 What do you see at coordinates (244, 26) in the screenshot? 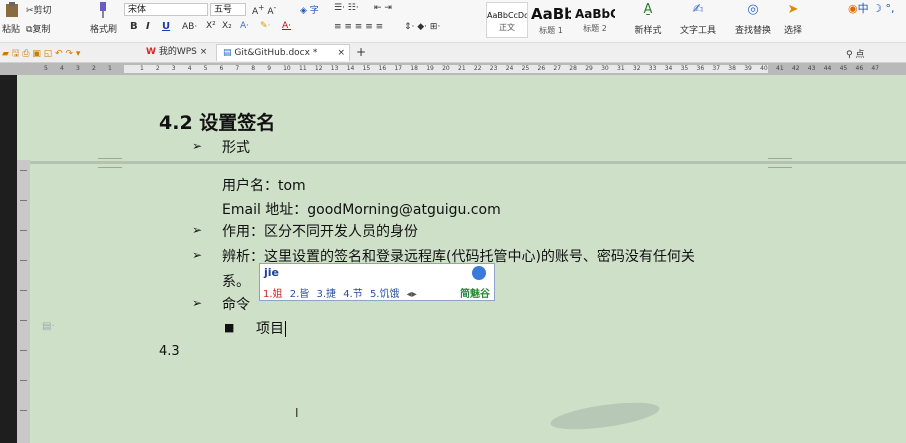
I see `text-effect-button: A·` at bounding box center [244, 26].